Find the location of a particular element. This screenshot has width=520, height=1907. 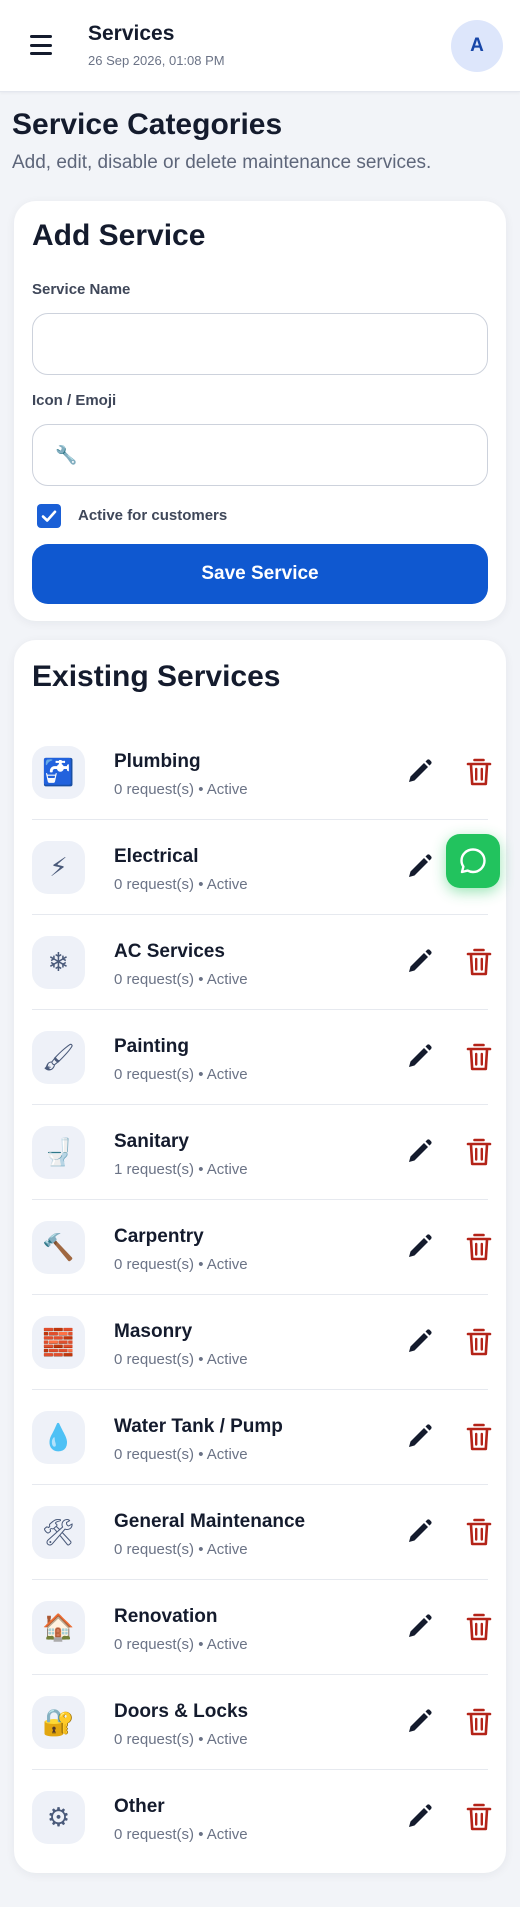

service-icon: ⚙ is located at coordinates (58, 1817).